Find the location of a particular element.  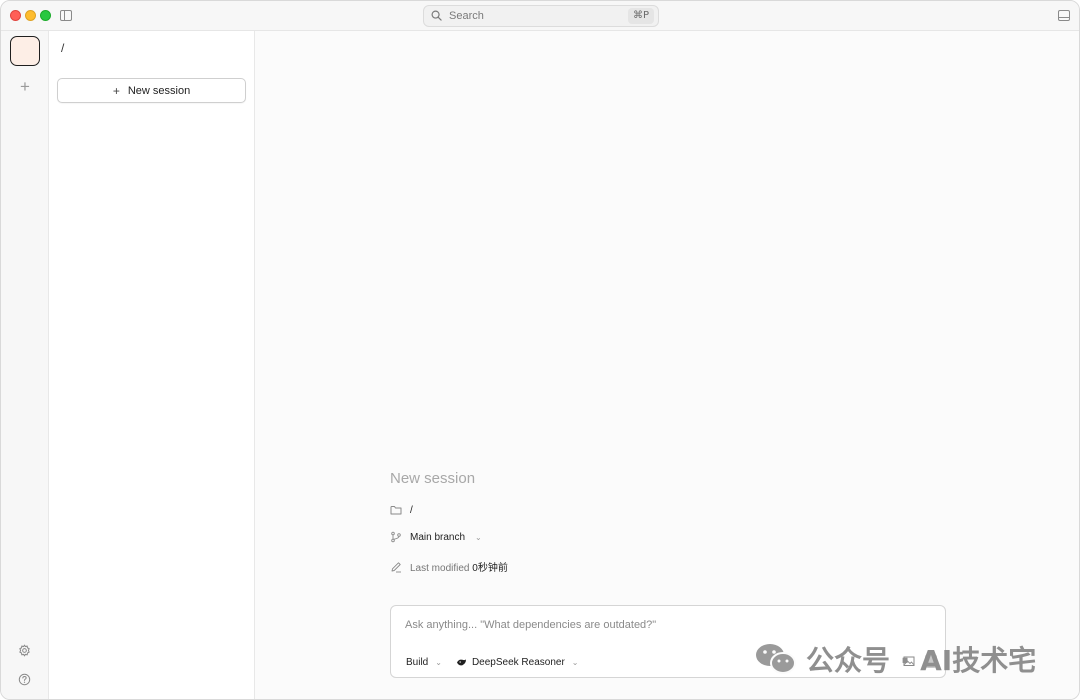

pencil-icon is located at coordinates (396, 566).